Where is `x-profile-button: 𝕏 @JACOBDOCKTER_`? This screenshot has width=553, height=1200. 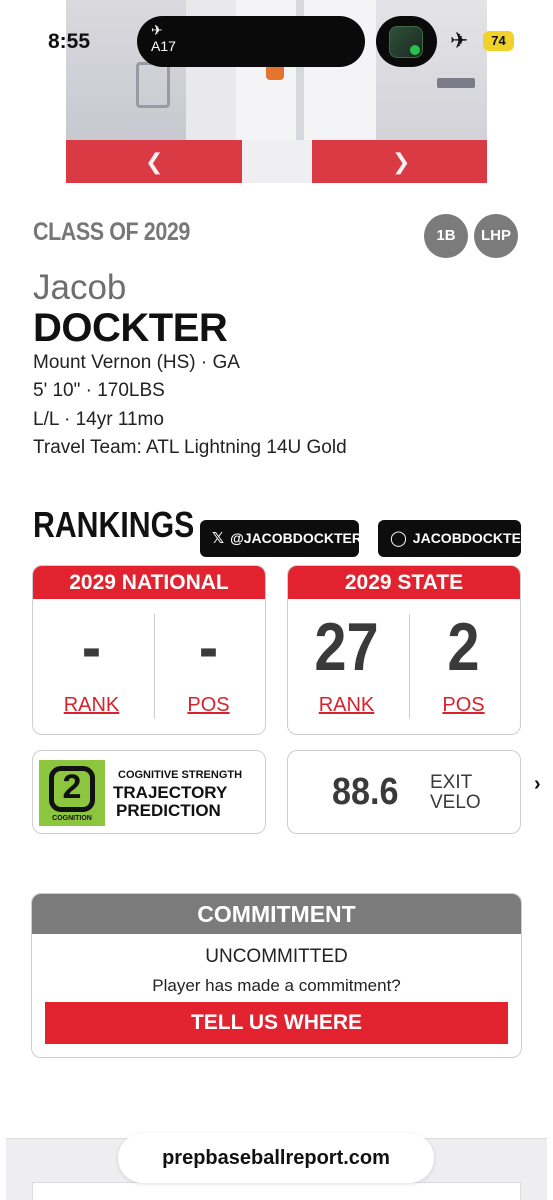 x-profile-button: 𝕏 @JACOBDOCKTER_ is located at coordinates (285, 538).